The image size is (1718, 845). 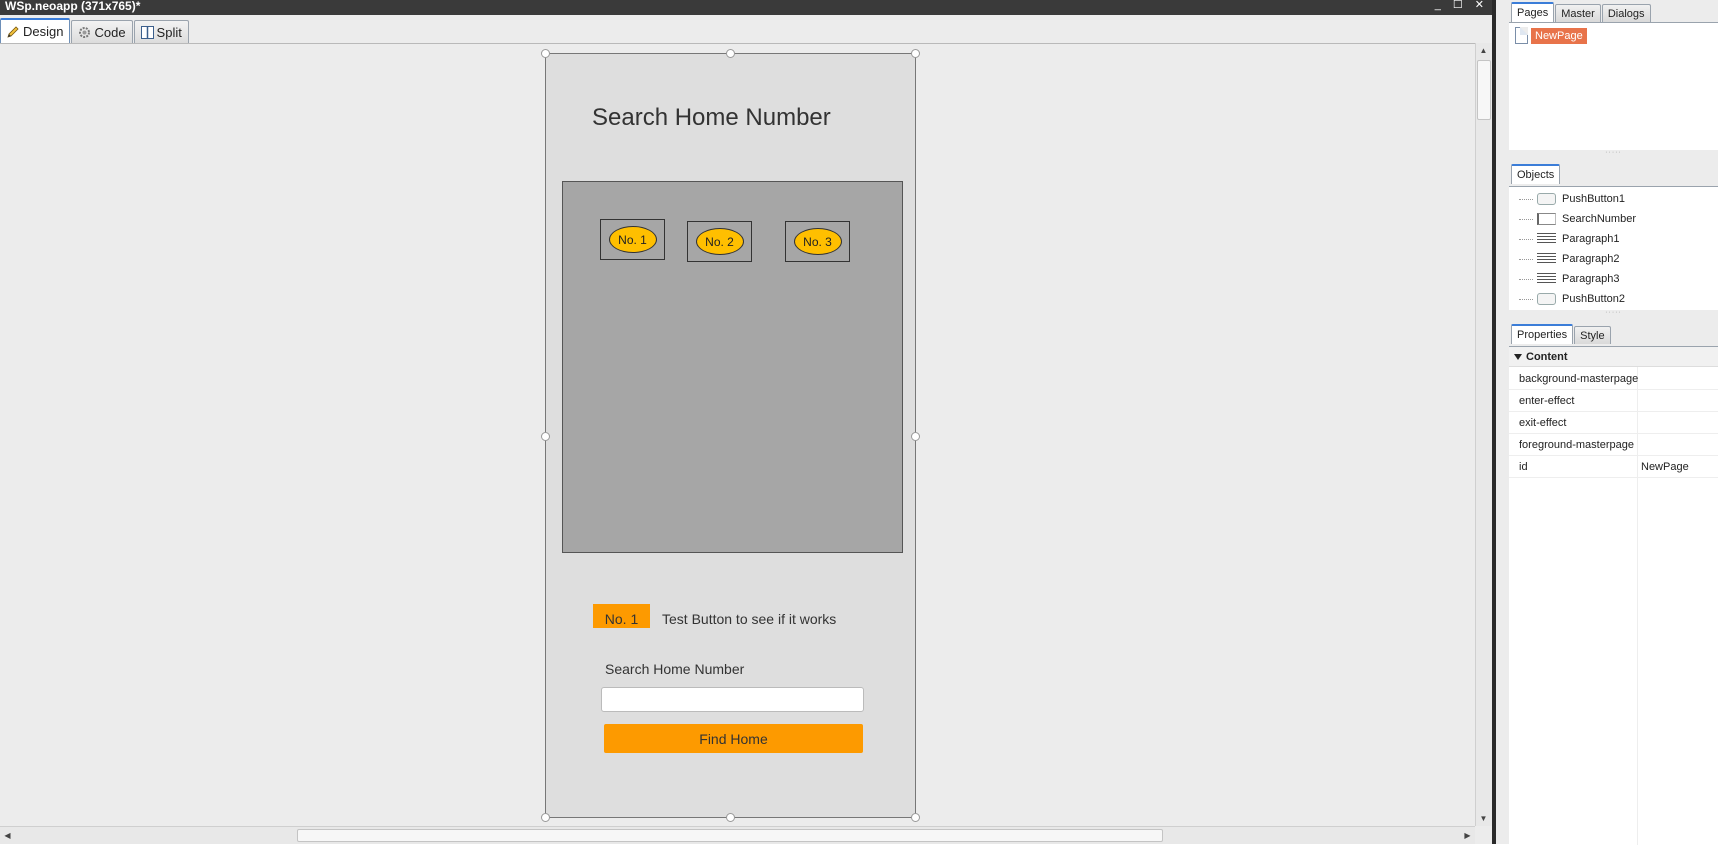 I want to click on search-label: Search Home Number, so click(x=675, y=669).